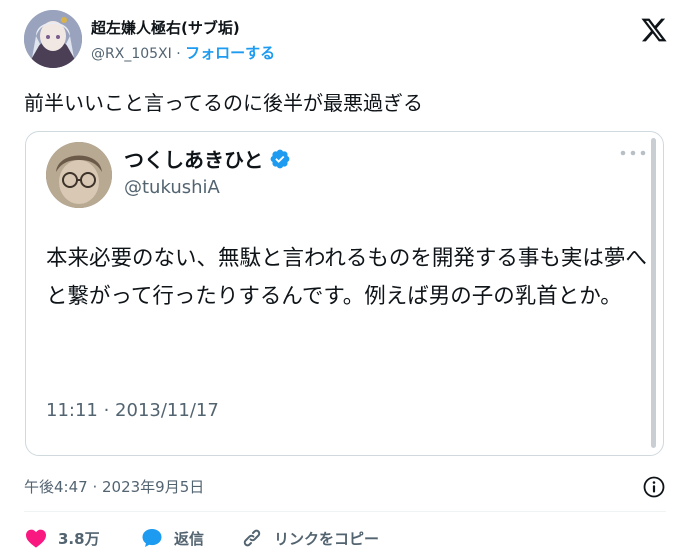 The height and width of the screenshot is (556, 676). I want to click on tweet-actions: 3.8万 返信 リンクをコピー, so click(345, 538).